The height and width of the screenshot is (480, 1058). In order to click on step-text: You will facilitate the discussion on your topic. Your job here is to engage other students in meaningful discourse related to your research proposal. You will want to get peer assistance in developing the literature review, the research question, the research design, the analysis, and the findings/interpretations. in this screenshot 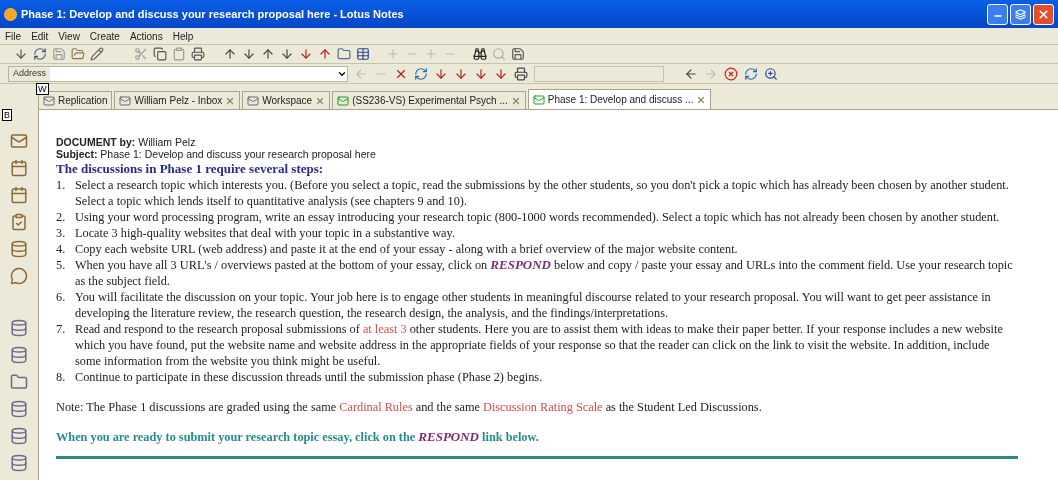, I will do `click(533, 305)`.